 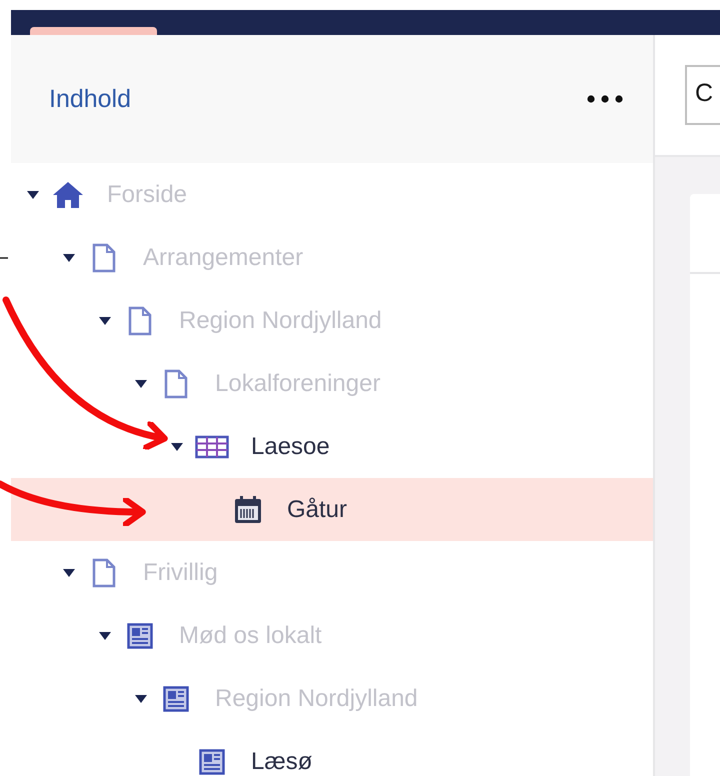 I want to click on home-icon, so click(x=68, y=195).